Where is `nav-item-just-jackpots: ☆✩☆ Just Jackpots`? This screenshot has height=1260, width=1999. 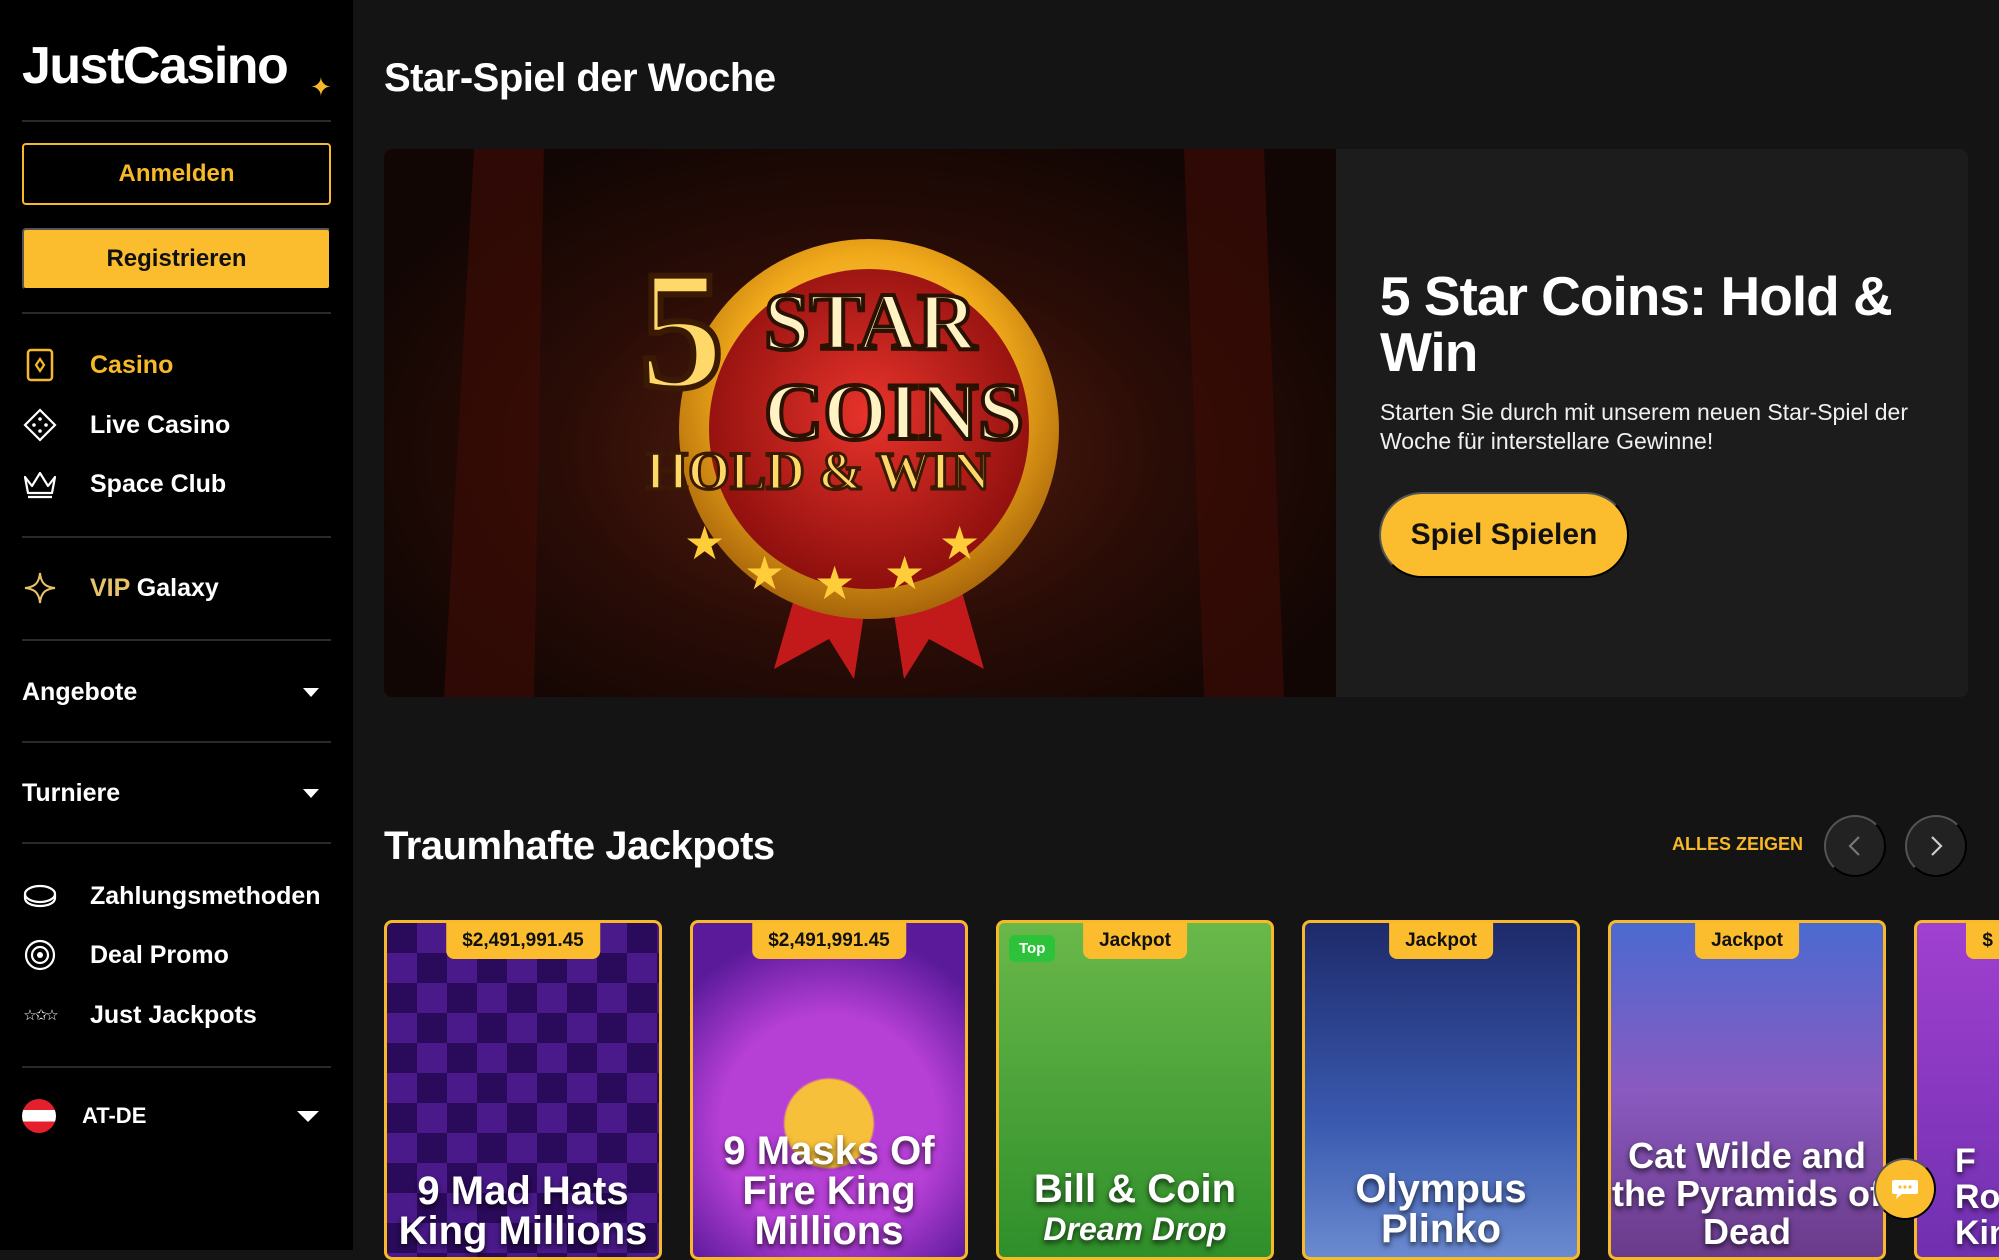 nav-item-just-jackpots: ☆✩☆ Just Jackpots is located at coordinates (176, 1015).